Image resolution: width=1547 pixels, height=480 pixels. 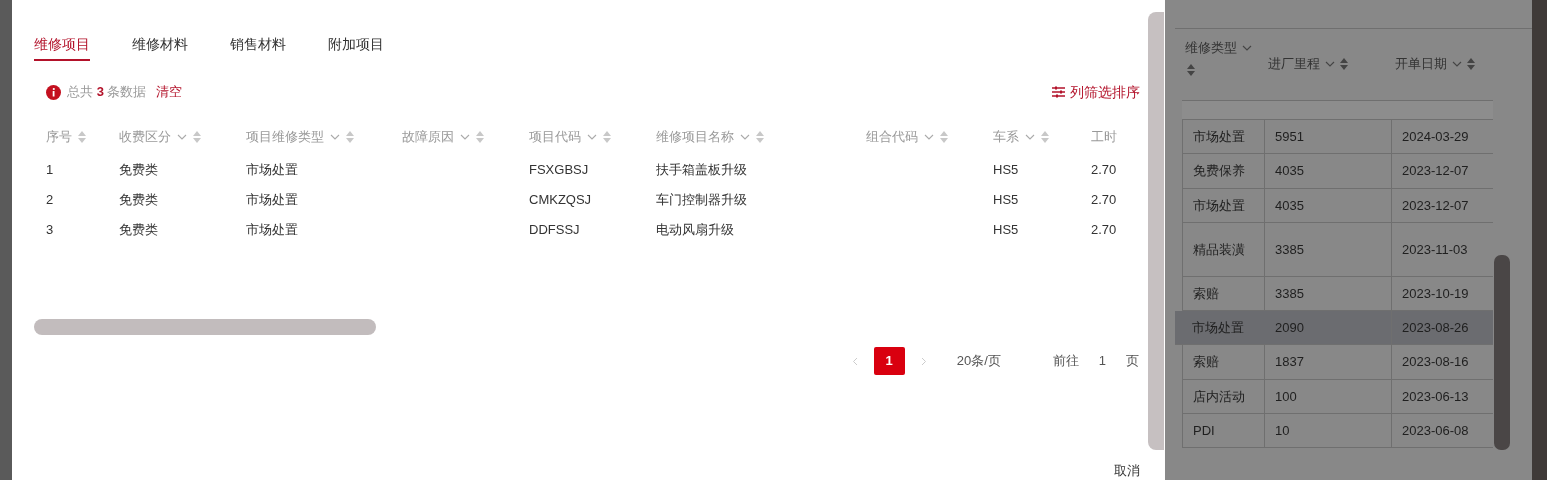 I want to click on table-cell-text: 店内活动, so click(x=1219, y=396).